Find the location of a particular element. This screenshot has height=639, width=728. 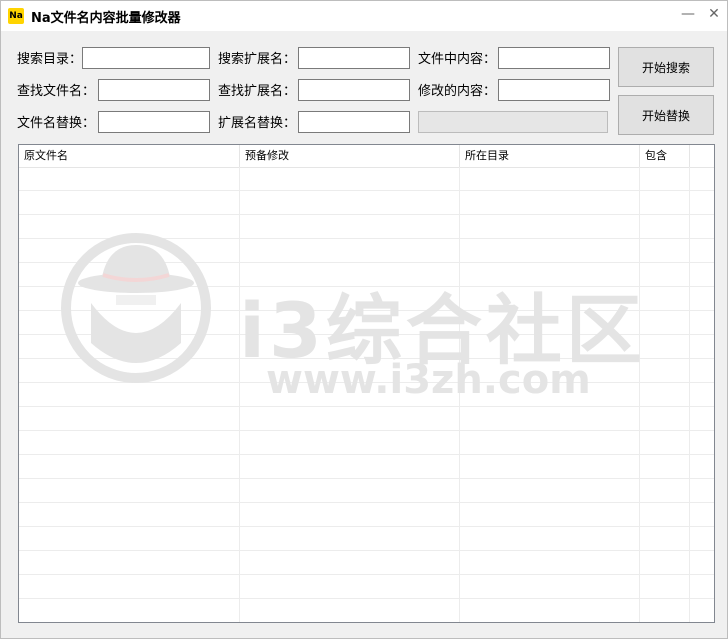

start-search-button: 开始搜索 is located at coordinates (666, 67).